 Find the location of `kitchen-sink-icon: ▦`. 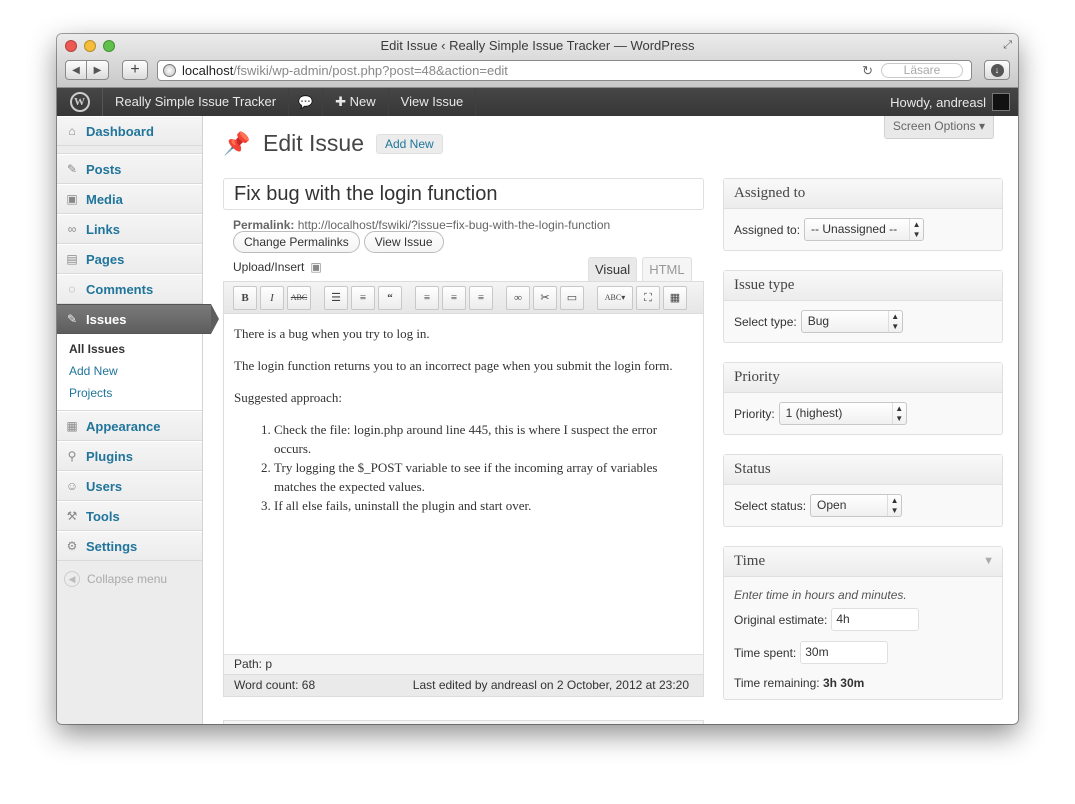

kitchen-sink-icon: ▦ is located at coordinates (675, 297).